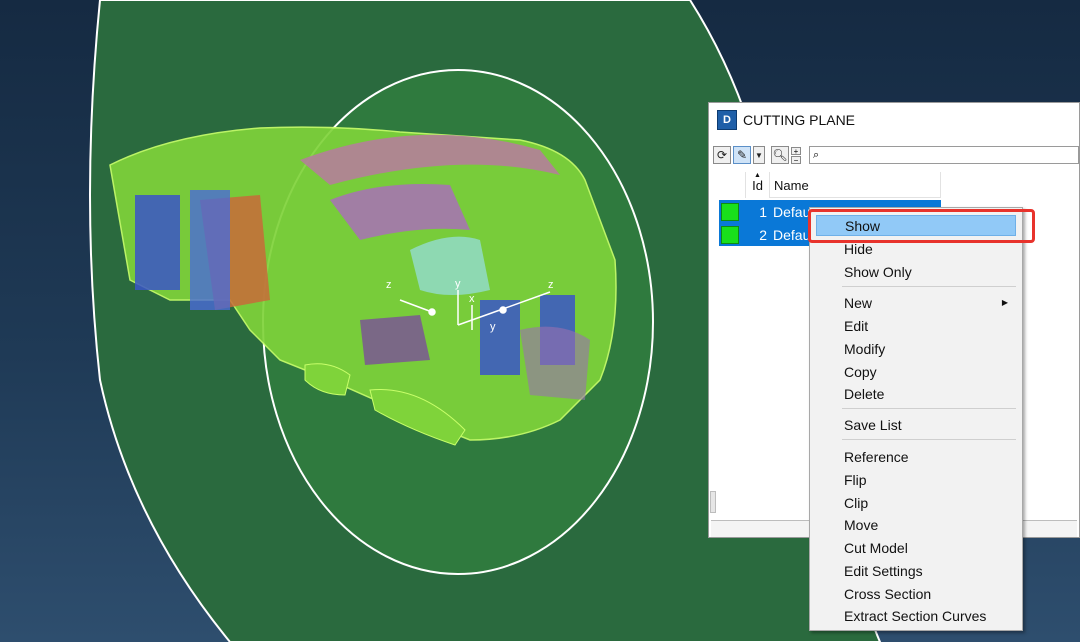 This screenshot has height=642, width=1080. Describe the element at coordinates (799, 120) in the screenshot. I see `window-title: CUTTING PLANE` at that location.